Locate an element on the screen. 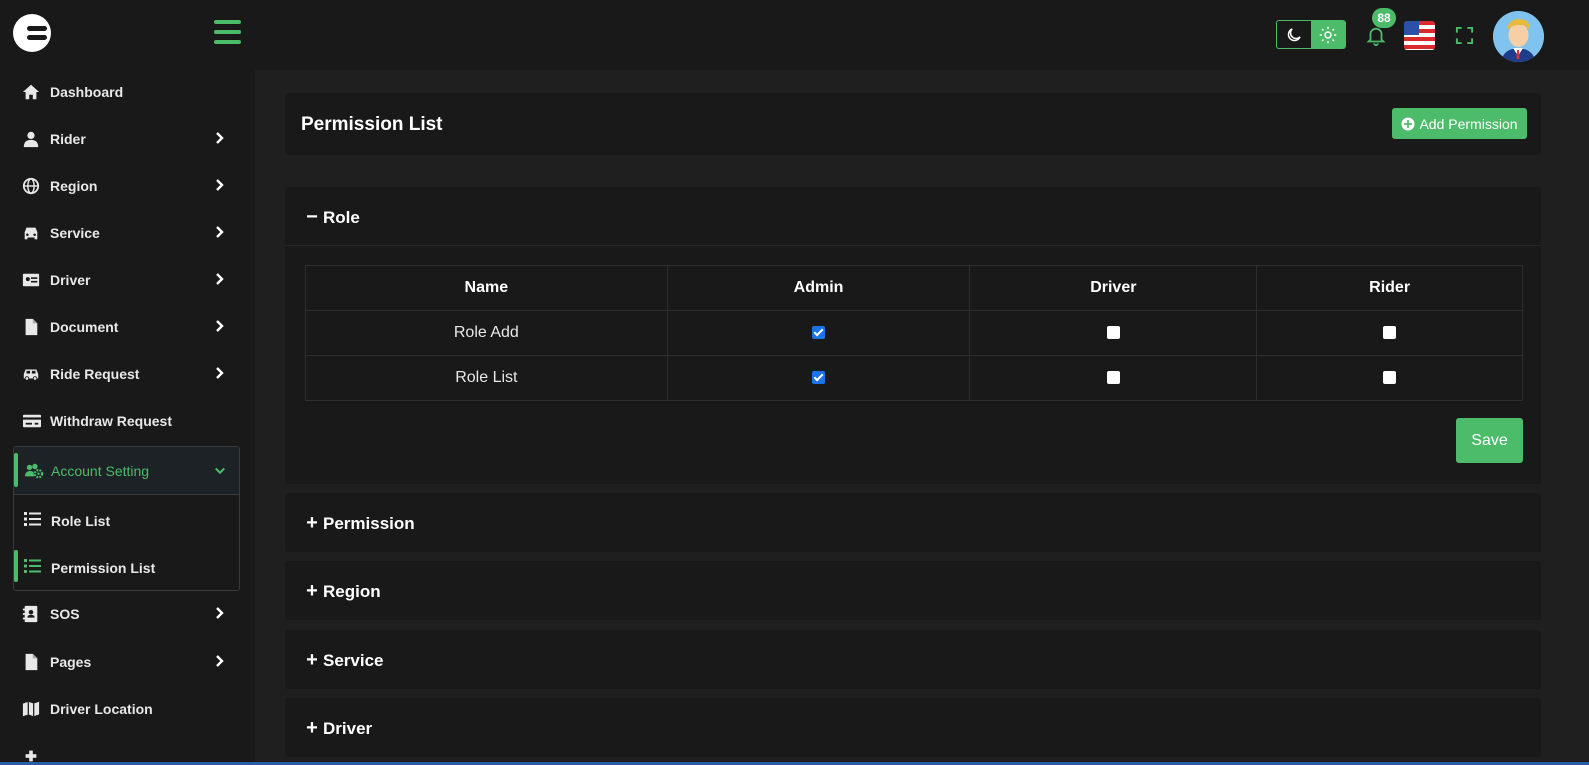 The width and height of the screenshot is (1589, 765). page-icon is located at coordinates (31, 662).